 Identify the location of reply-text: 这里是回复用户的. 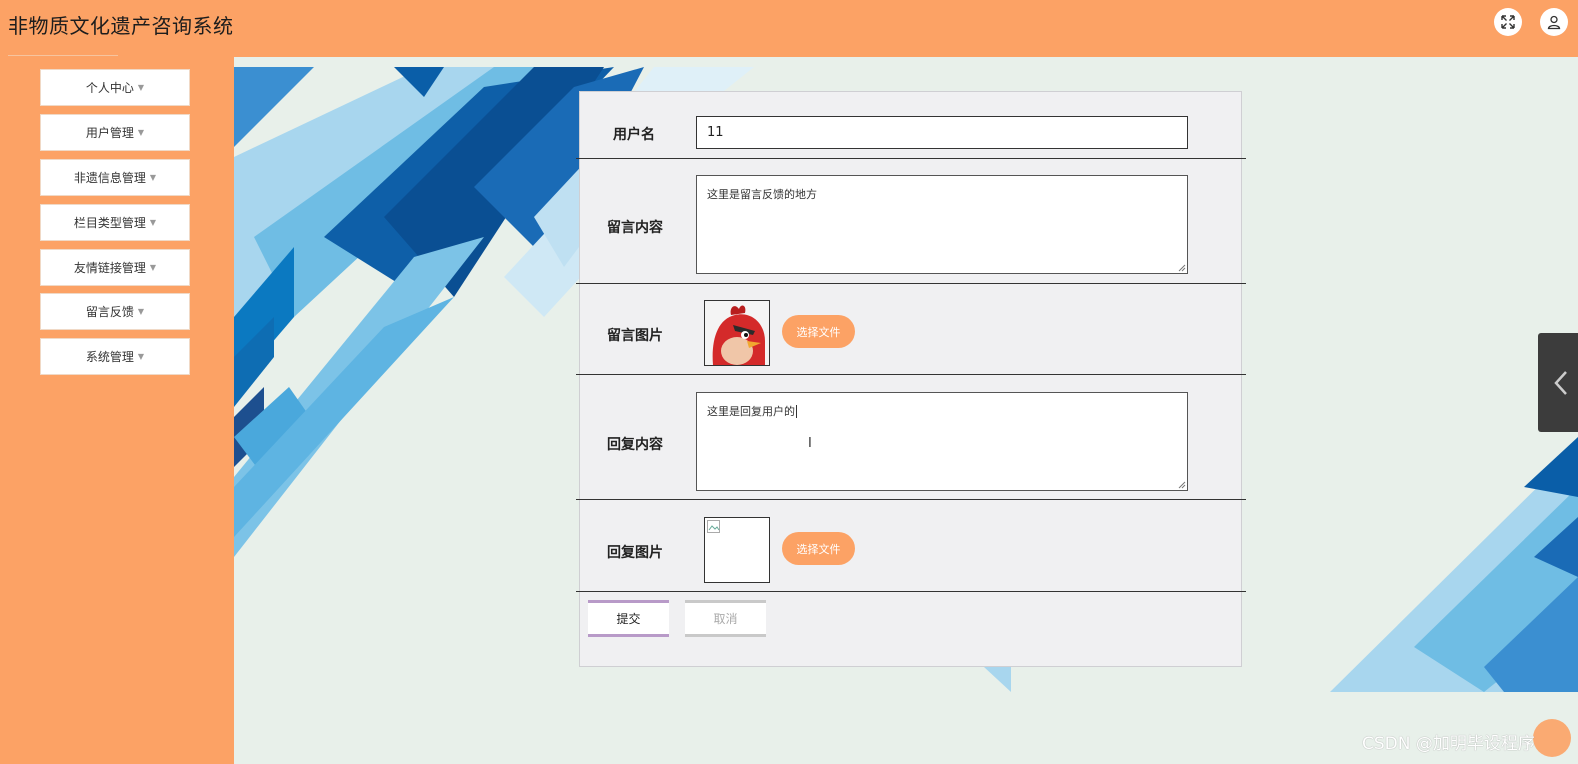
(751, 411).